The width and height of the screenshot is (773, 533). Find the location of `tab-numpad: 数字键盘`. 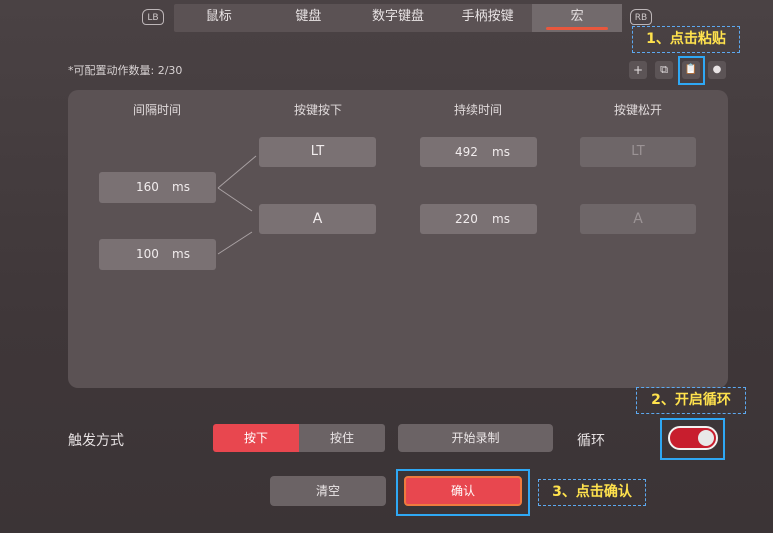

tab-numpad: 数字键盘 is located at coordinates (398, 18).